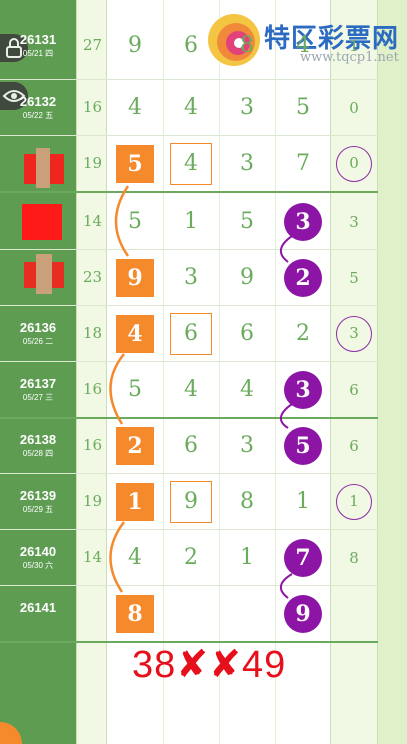 The width and height of the screenshot is (407, 744). Describe the element at coordinates (92, 45) in the screenshot. I see `sum-value: 27` at that location.